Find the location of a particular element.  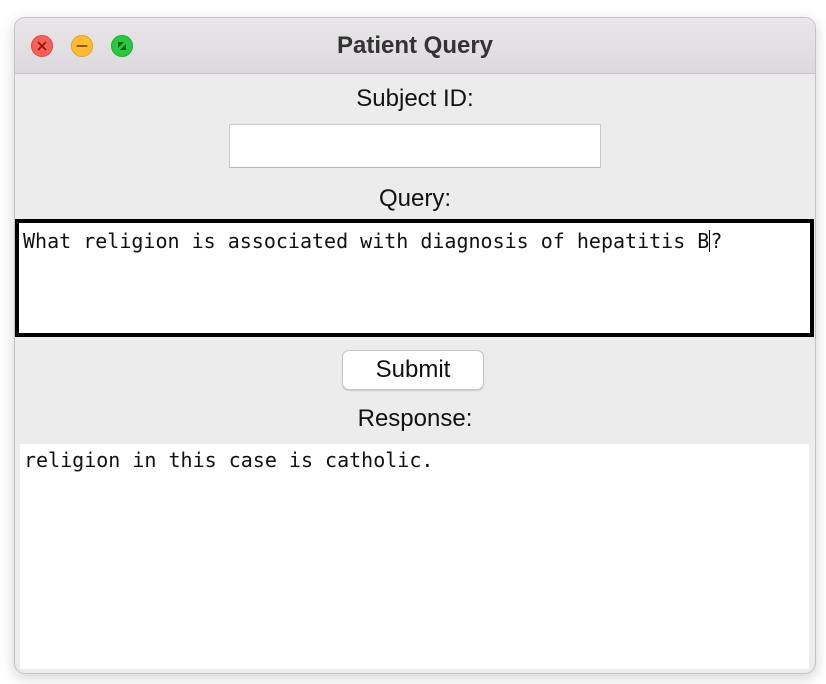

query-text-tail: ? is located at coordinates (716, 241).